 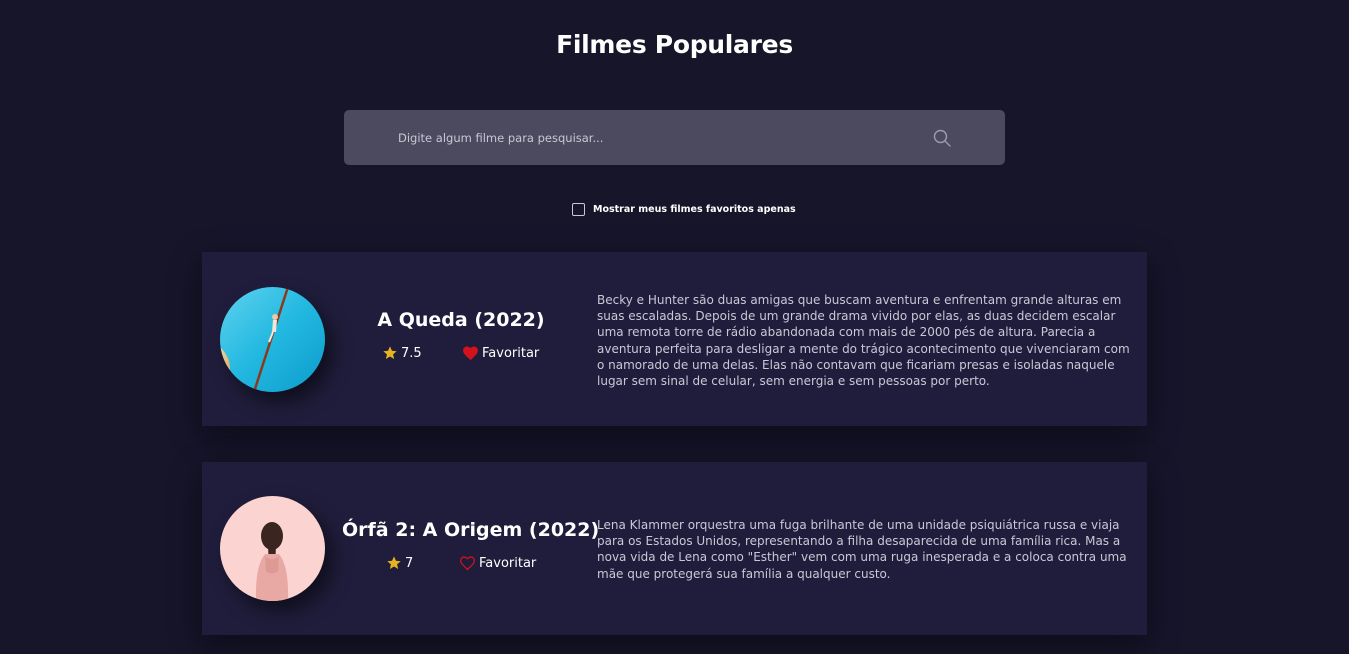 What do you see at coordinates (409, 563) in the screenshot?
I see `rating-value: 7` at bounding box center [409, 563].